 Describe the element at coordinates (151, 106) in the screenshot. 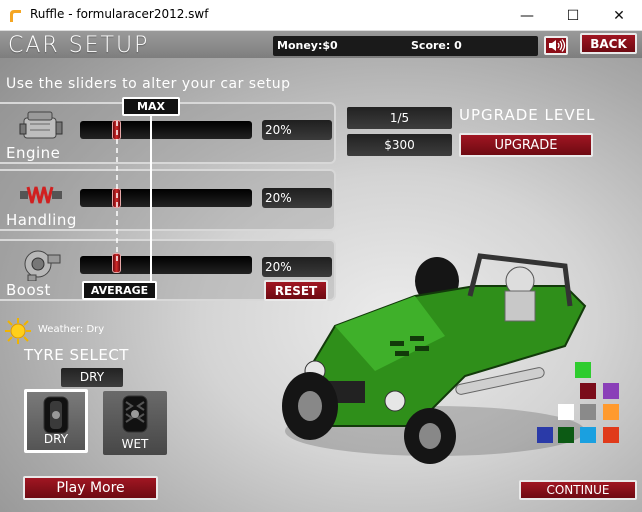

I see `max-marker: MAX` at that location.